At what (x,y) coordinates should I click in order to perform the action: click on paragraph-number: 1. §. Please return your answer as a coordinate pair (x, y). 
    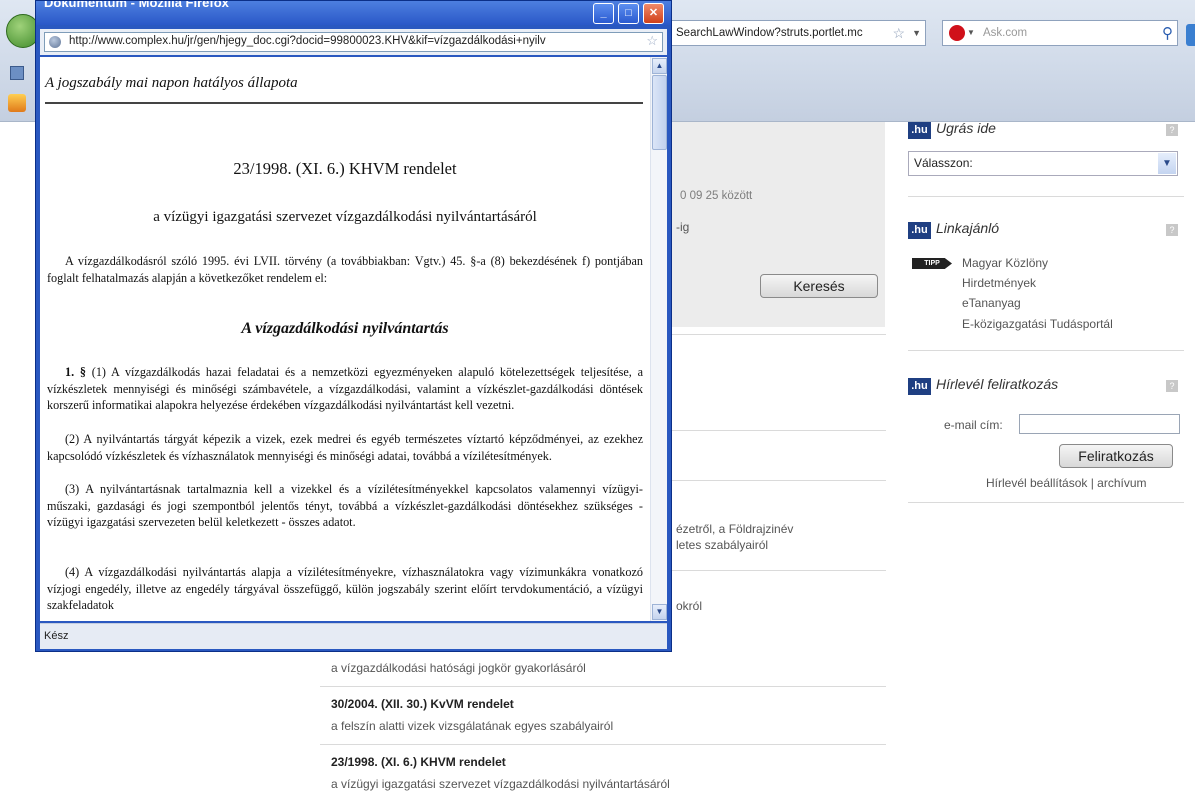
    Looking at the image, I should click on (75, 372).